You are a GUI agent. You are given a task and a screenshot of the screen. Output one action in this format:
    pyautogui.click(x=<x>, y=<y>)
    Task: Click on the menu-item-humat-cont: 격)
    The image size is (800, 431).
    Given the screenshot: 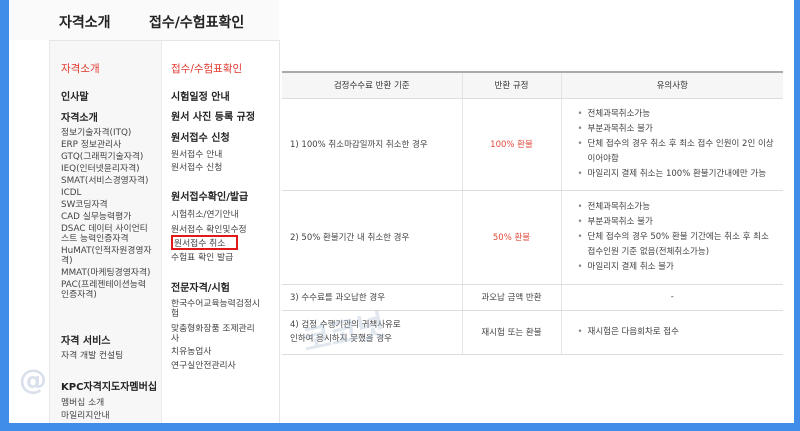 What is the action you would take?
    pyautogui.click(x=115, y=261)
    